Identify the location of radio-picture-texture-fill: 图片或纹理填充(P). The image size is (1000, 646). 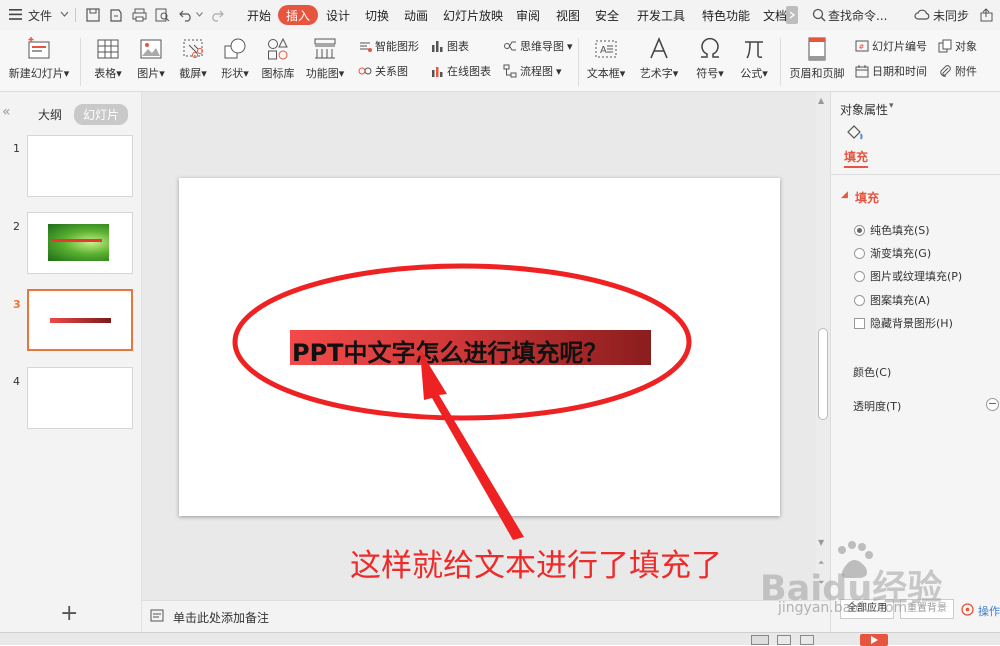
(908, 276).